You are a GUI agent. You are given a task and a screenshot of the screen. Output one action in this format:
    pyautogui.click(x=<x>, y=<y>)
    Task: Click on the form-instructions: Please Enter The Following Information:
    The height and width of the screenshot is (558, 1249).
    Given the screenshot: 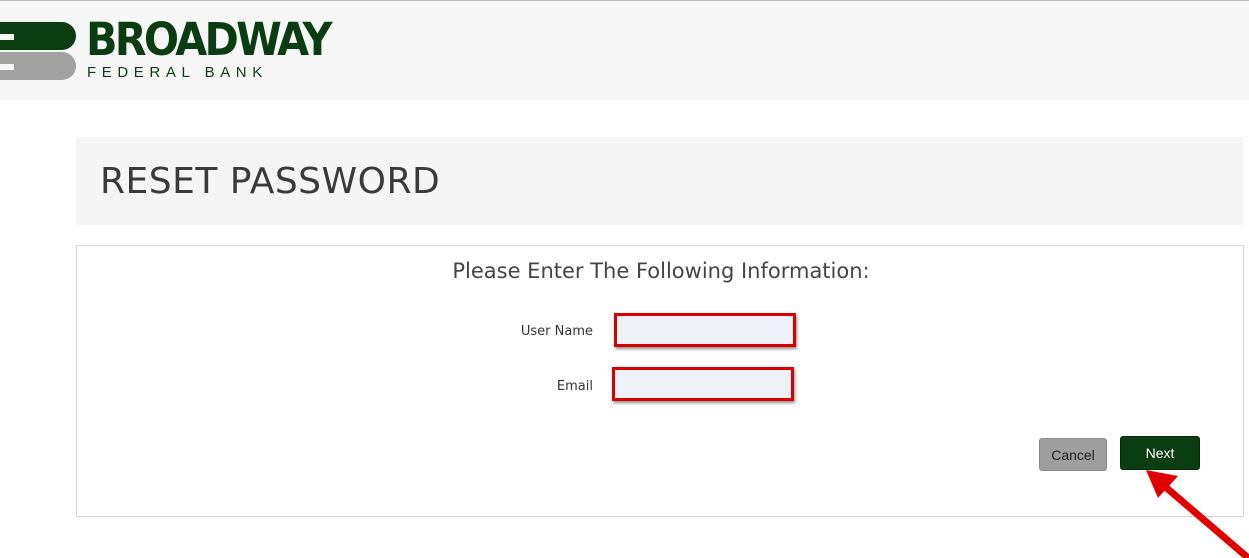 What is the action you would take?
    pyautogui.click(x=661, y=271)
    